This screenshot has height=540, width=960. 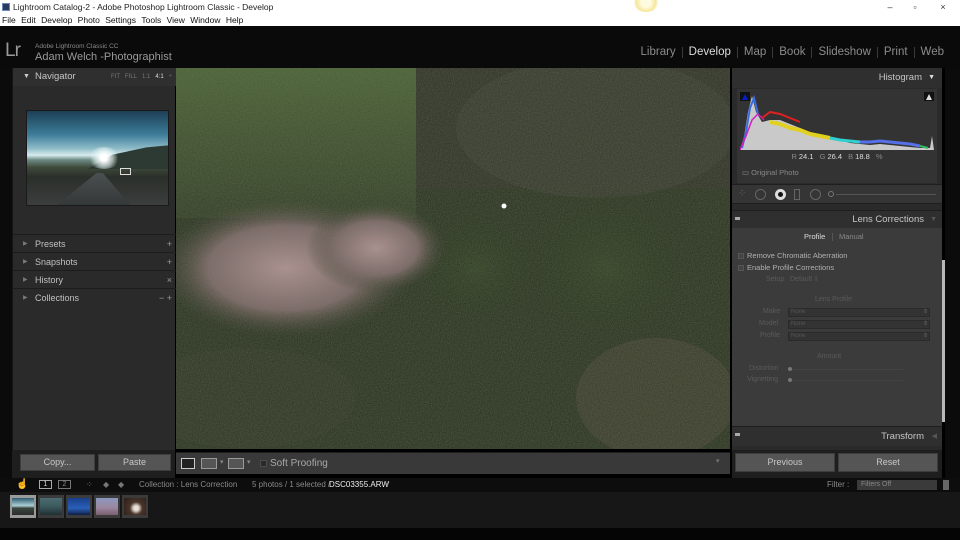 I want to click on enable-profile-corrections-checkbox, so click(x=741, y=268).